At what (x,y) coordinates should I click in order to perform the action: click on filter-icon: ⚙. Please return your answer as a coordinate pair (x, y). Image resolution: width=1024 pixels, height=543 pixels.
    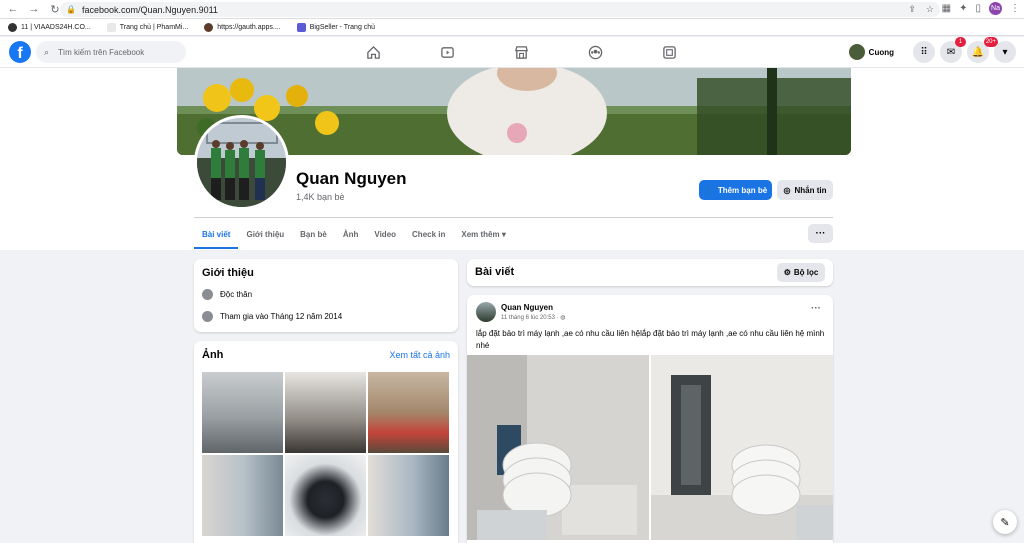
    Looking at the image, I should click on (787, 272).